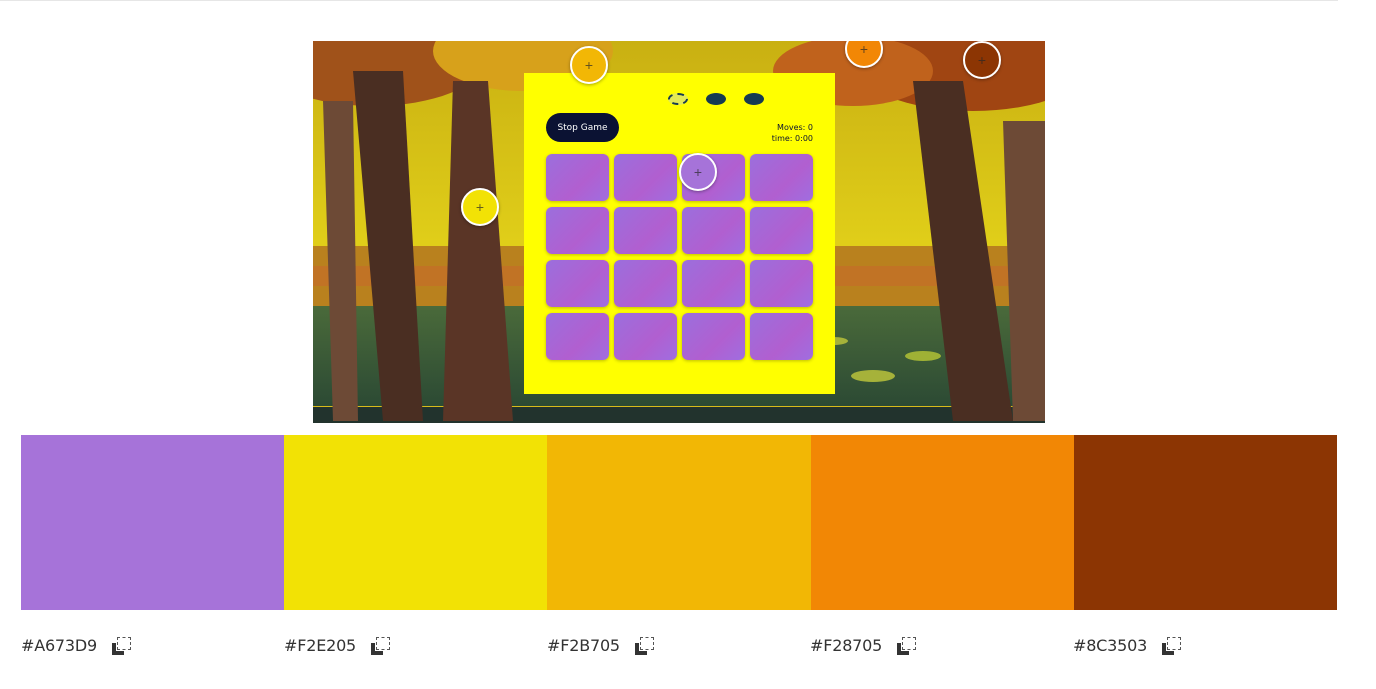 The height and width of the screenshot is (689, 1376). What do you see at coordinates (583, 645) in the screenshot?
I see `hex-code: #F2B705` at bounding box center [583, 645].